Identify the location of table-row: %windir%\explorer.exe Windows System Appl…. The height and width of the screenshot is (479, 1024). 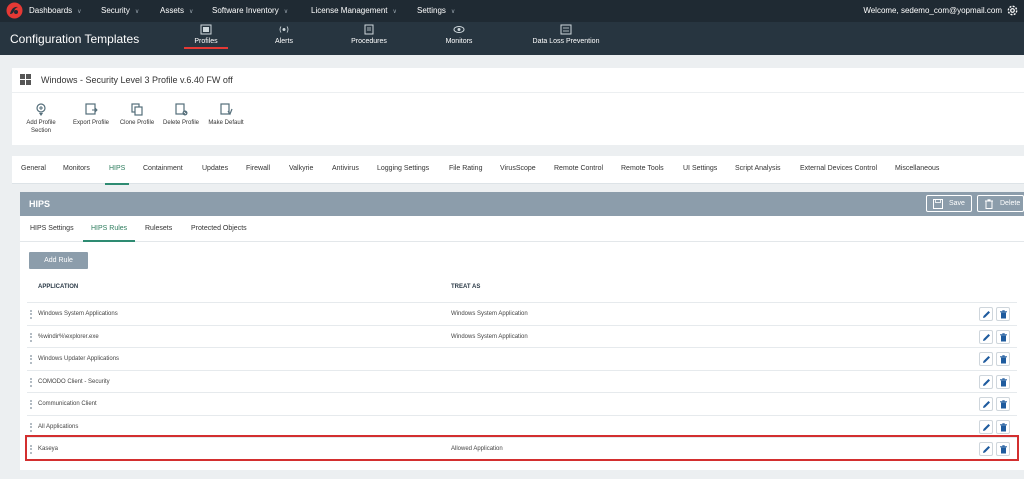
(522, 335).